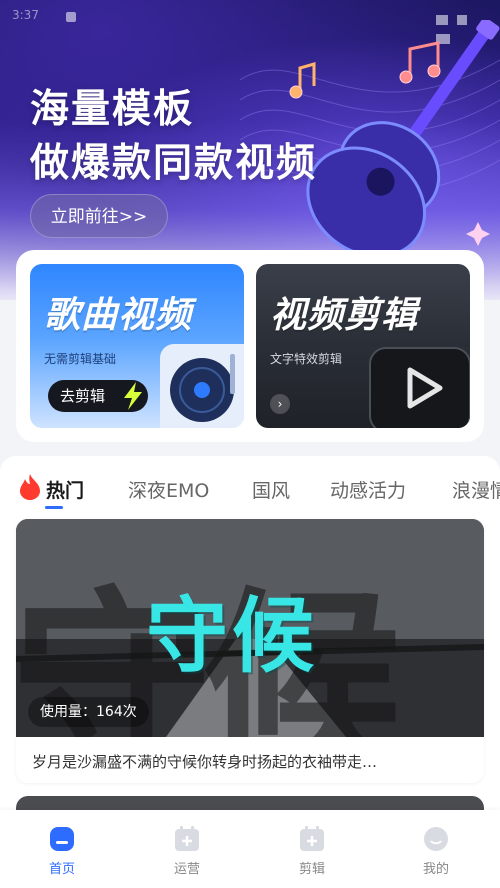  Describe the element at coordinates (202, 386) in the screenshot. I see `turntable-icon` at that location.